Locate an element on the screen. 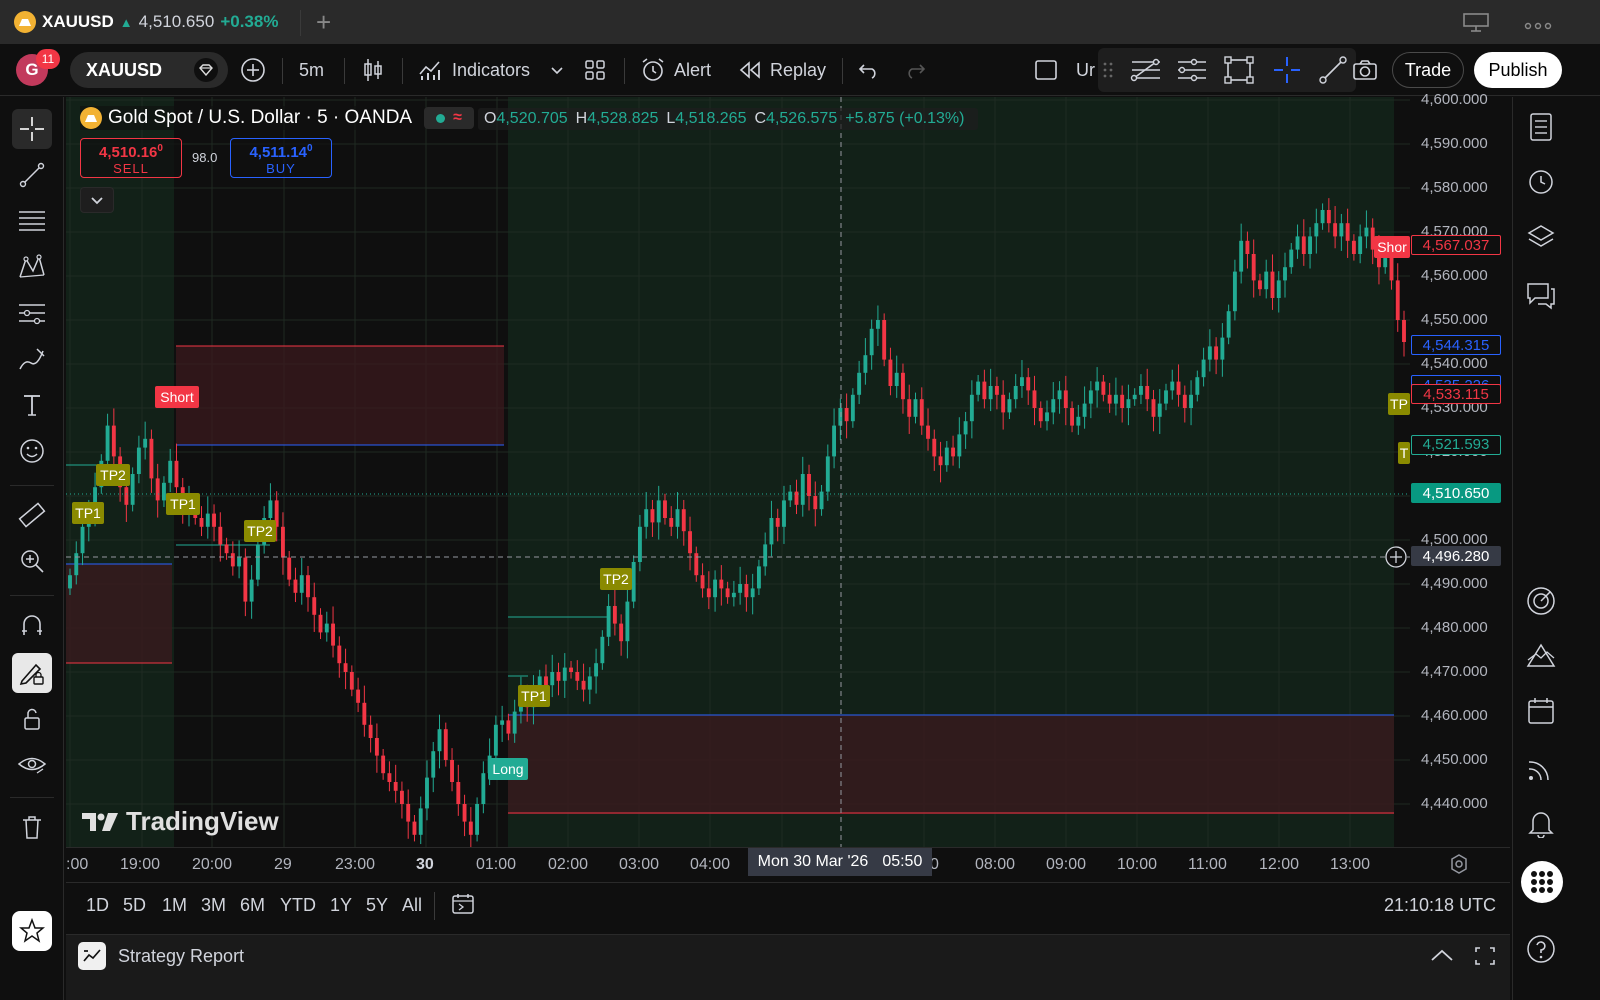 This screenshot has height=1000, width=1600. fib-left-tool is located at coordinates (32, 221).